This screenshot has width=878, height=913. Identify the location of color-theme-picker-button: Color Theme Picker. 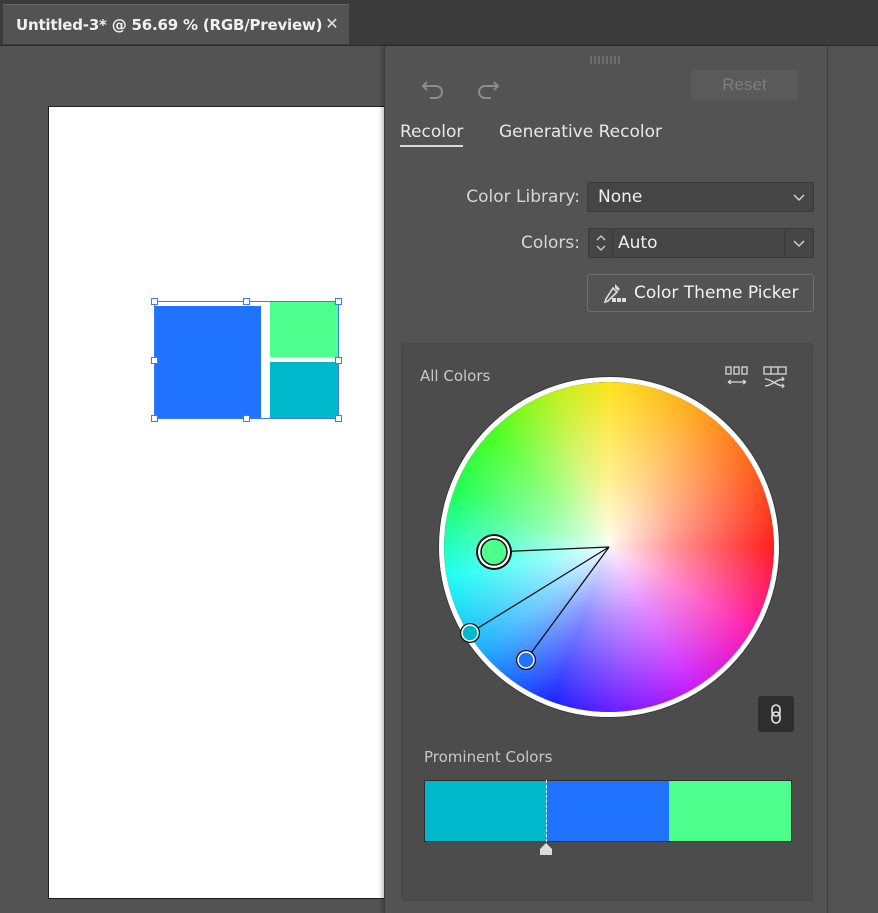
(700, 293).